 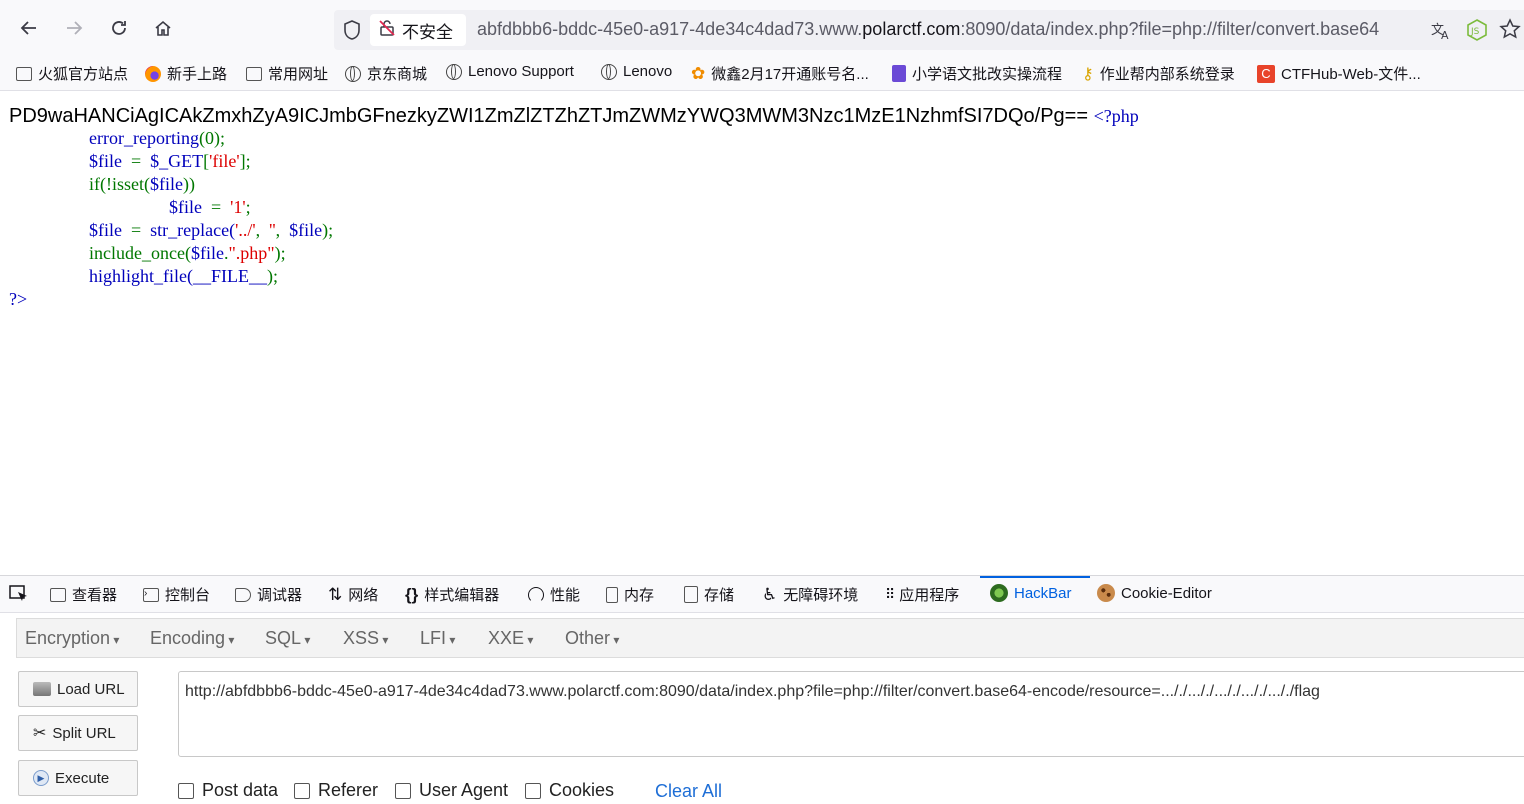 What do you see at coordinates (29, 28) in the screenshot?
I see `back-arrow-icon` at bounding box center [29, 28].